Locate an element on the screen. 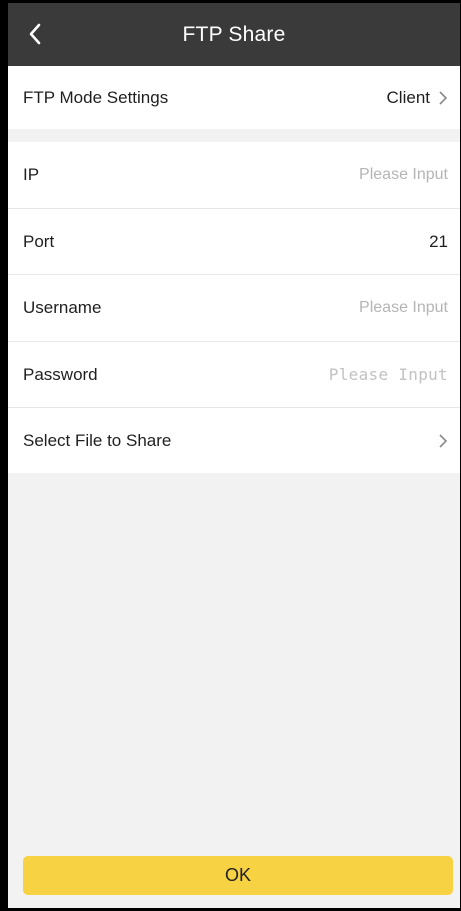  username-input: Please Input is located at coordinates (403, 308).